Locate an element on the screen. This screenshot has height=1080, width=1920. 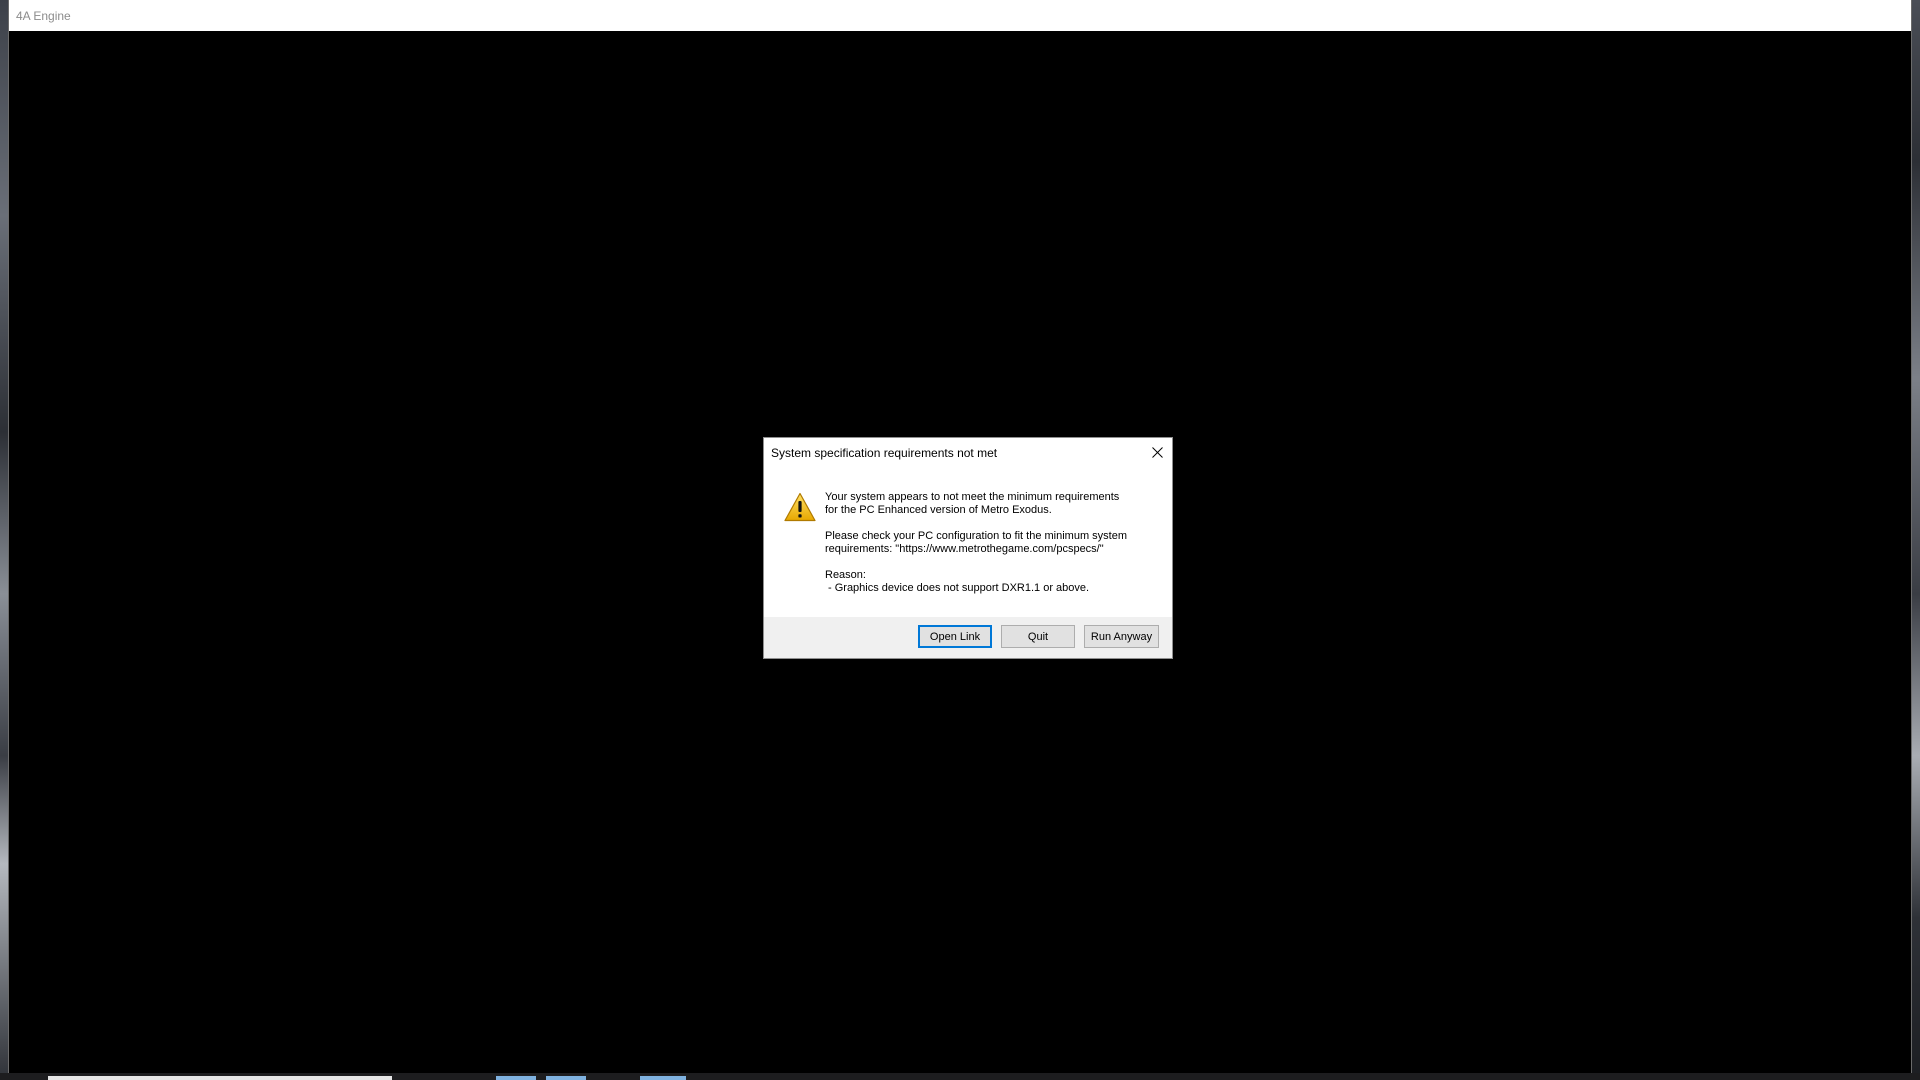
quit-button: Quit is located at coordinates (1038, 636).